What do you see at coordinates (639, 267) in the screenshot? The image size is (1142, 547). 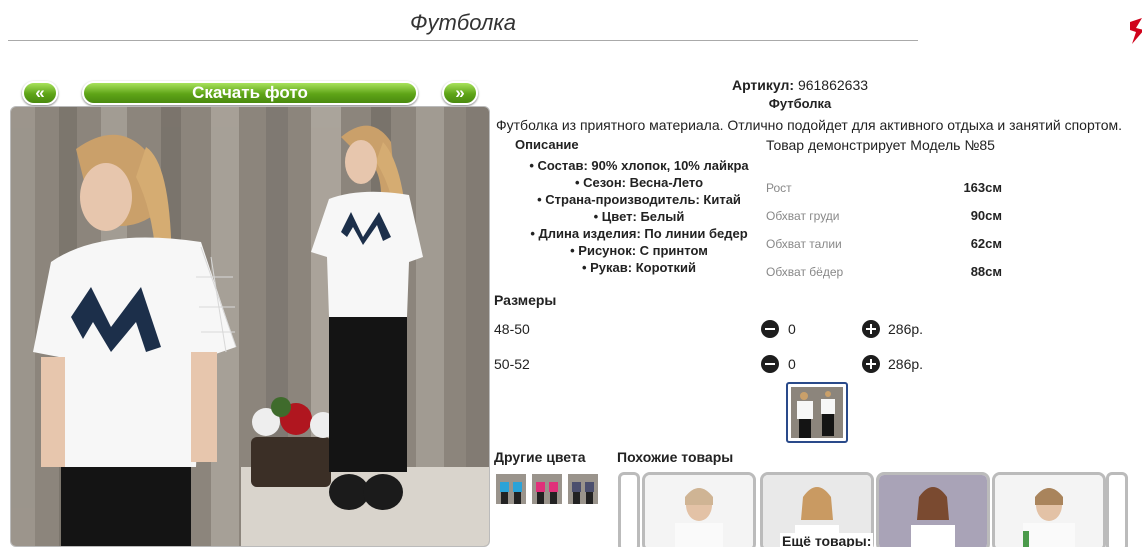 I see `attribute-item: Рукав: Короткий` at bounding box center [639, 267].